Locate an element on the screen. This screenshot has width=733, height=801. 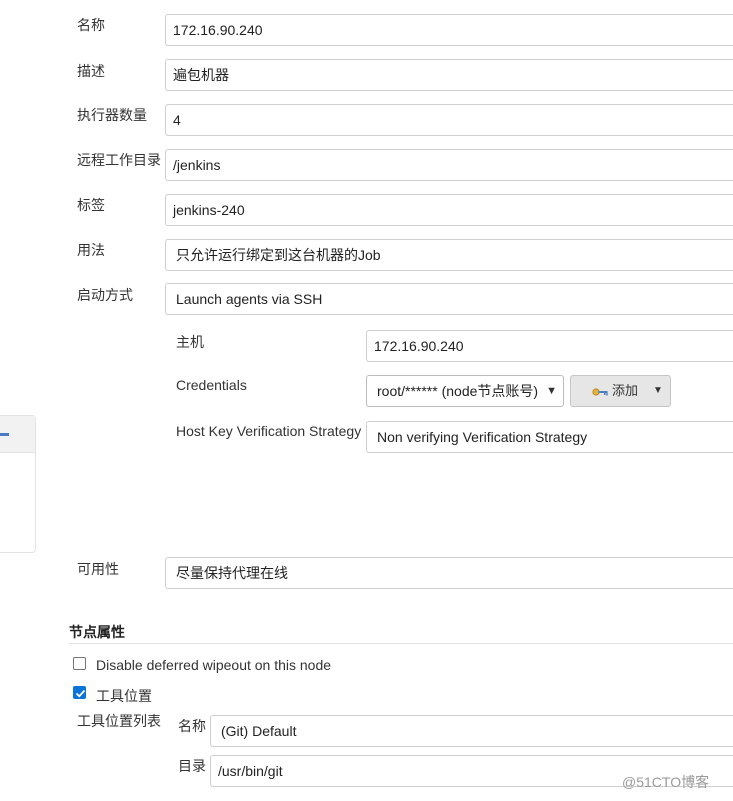
side-panel-header is located at coordinates (17, 434).